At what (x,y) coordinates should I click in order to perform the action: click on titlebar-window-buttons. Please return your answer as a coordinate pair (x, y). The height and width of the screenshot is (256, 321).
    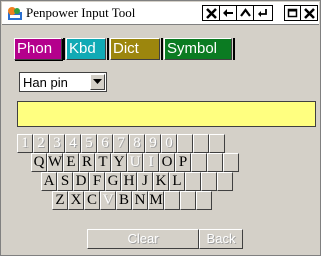
    Looking at the image, I should click on (301, 13).